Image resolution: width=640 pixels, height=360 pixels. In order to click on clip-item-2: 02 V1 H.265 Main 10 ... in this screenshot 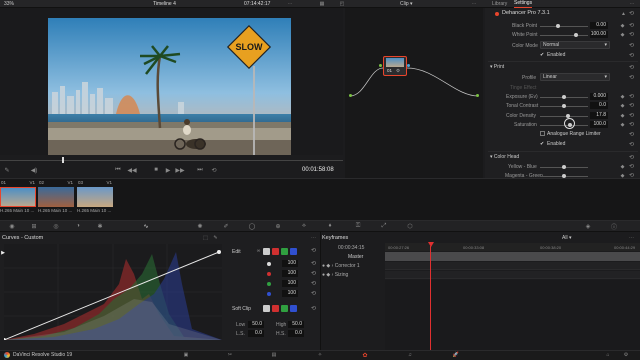, I will do `click(56, 198)`.